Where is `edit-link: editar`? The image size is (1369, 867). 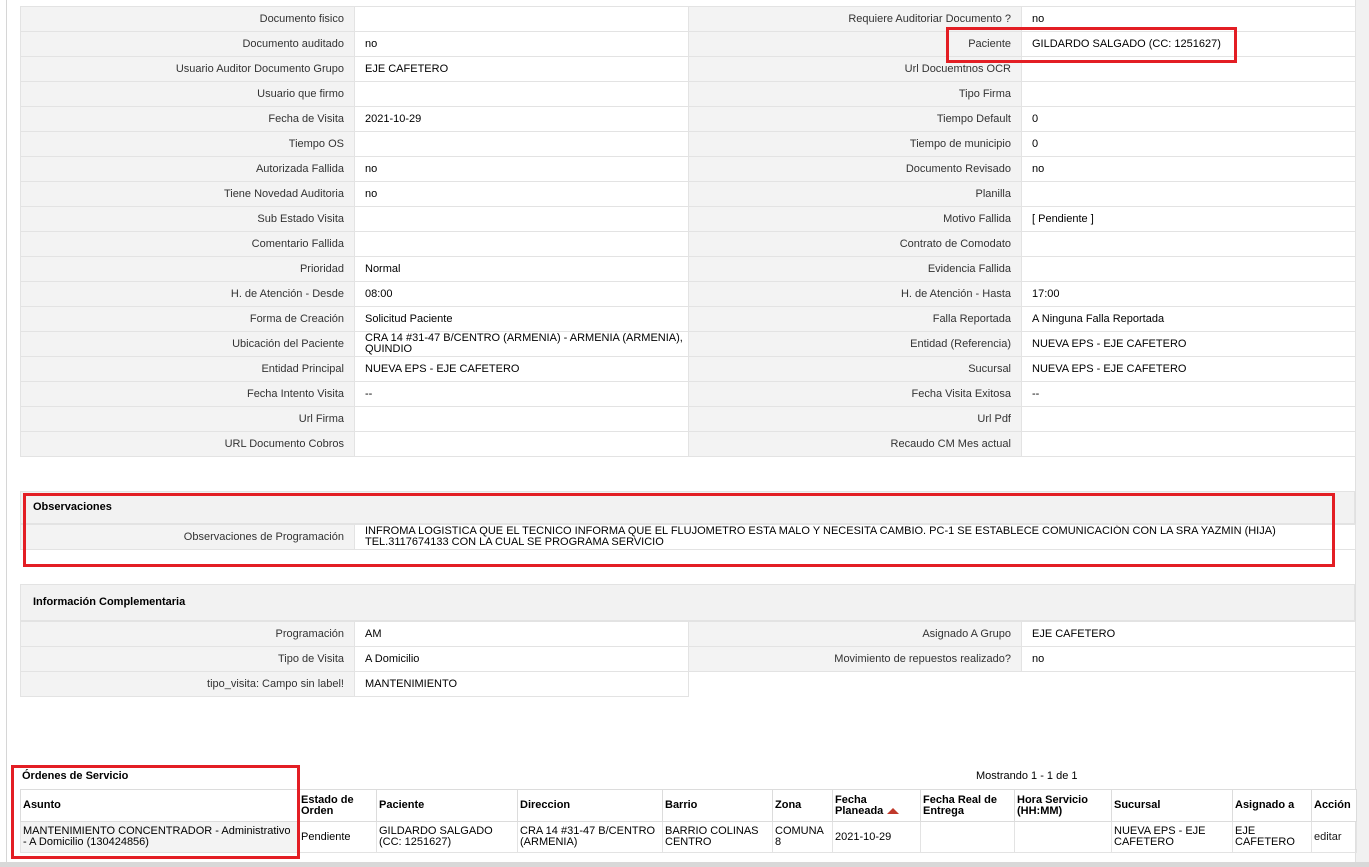 edit-link: editar is located at coordinates (1334, 837).